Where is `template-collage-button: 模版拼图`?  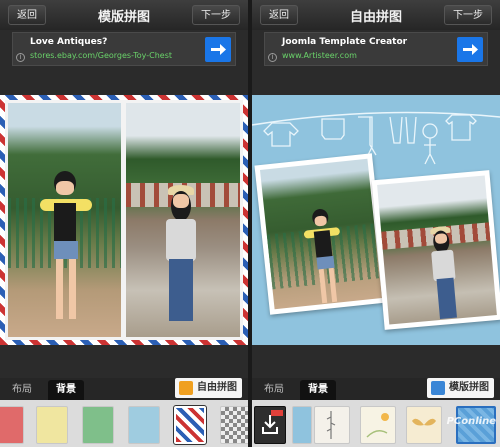 template-collage-button: 模版拼图 is located at coordinates (460, 388).